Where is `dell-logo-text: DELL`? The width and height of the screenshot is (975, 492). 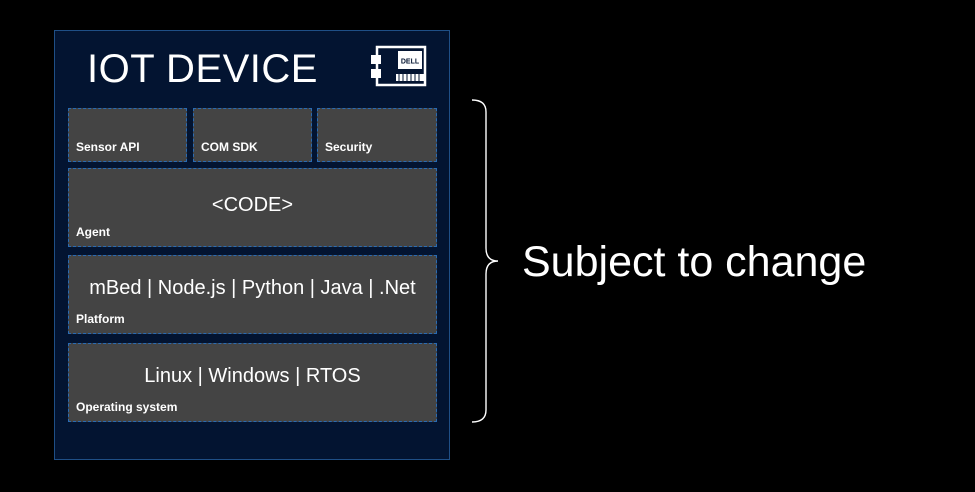
dell-logo-text: DELL is located at coordinates (410, 62).